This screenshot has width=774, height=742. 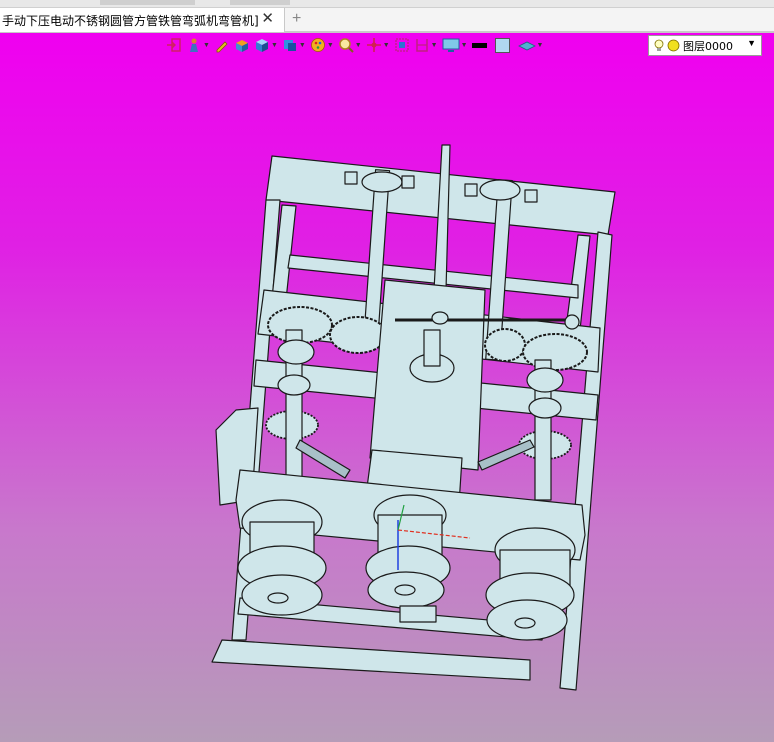 What do you see at coordinates (296, 19) in the screenshot?
I see `add-tab-icon: +` at bounding box center [296, 19].